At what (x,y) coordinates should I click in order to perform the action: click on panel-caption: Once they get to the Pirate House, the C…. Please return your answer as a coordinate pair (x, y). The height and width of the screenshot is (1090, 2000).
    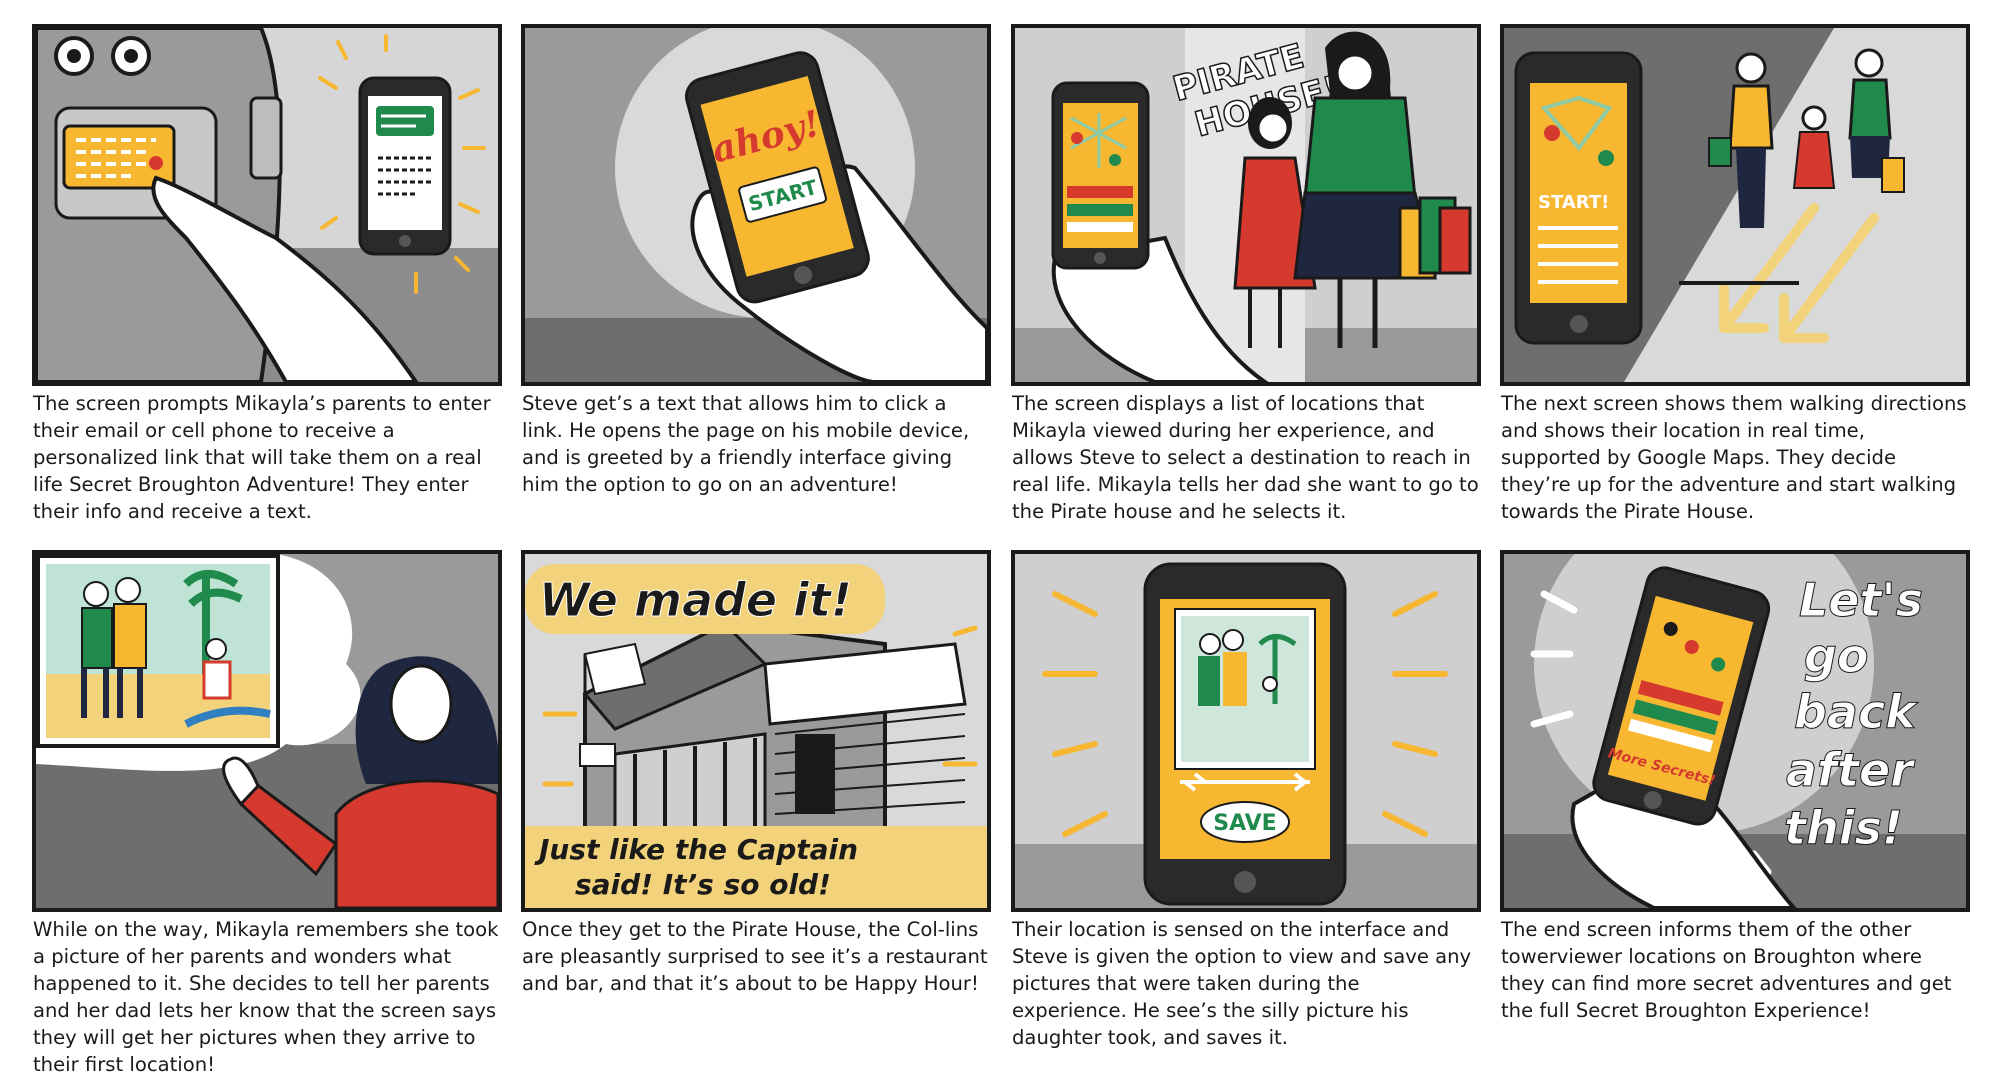
    Looking at the image, I should click on (755, 956).